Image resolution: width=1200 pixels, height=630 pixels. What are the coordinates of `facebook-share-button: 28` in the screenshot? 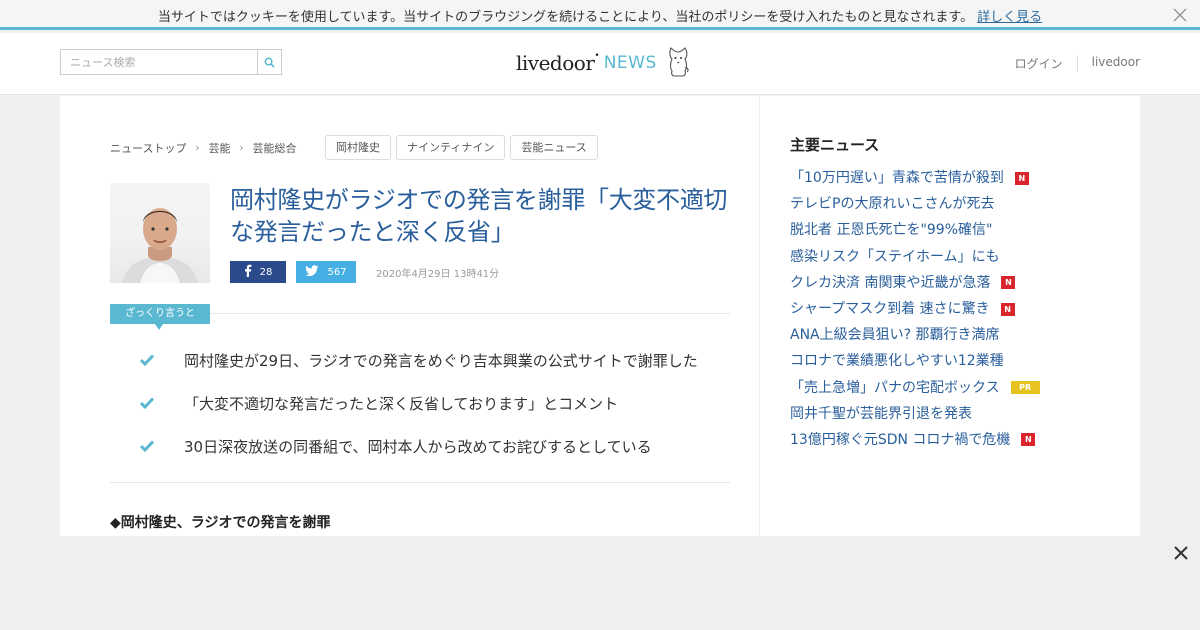 It's located at (258, 272).